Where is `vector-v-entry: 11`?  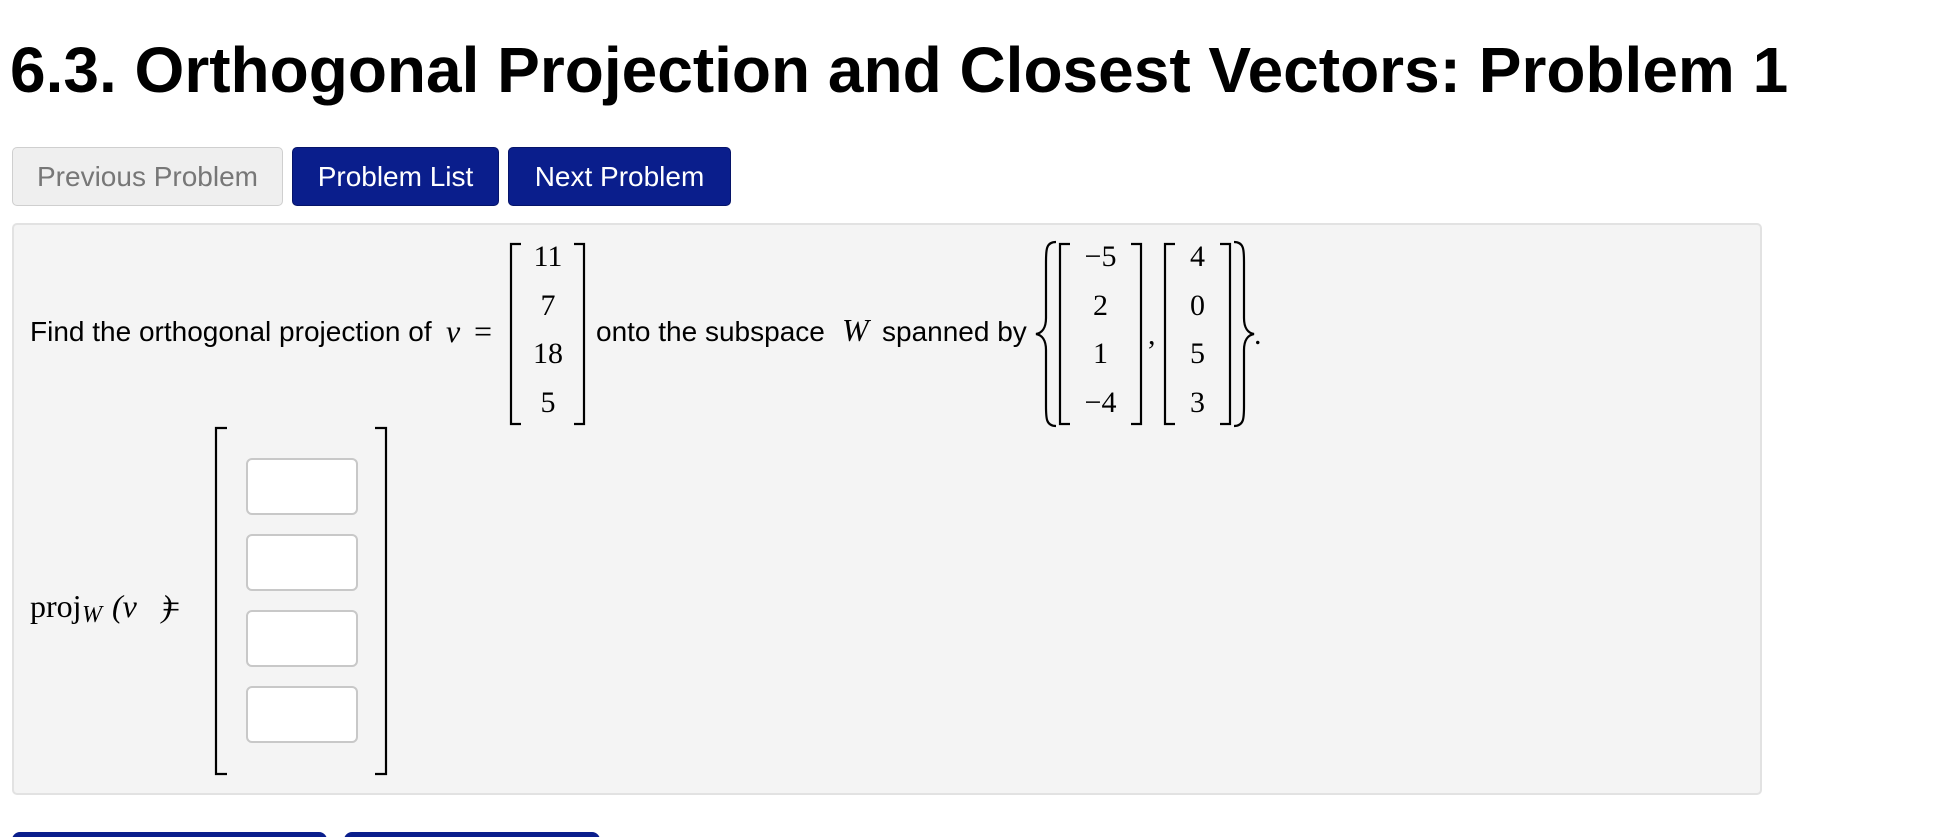 vector-v-entry: 11 is located at coordinates (548, 256).